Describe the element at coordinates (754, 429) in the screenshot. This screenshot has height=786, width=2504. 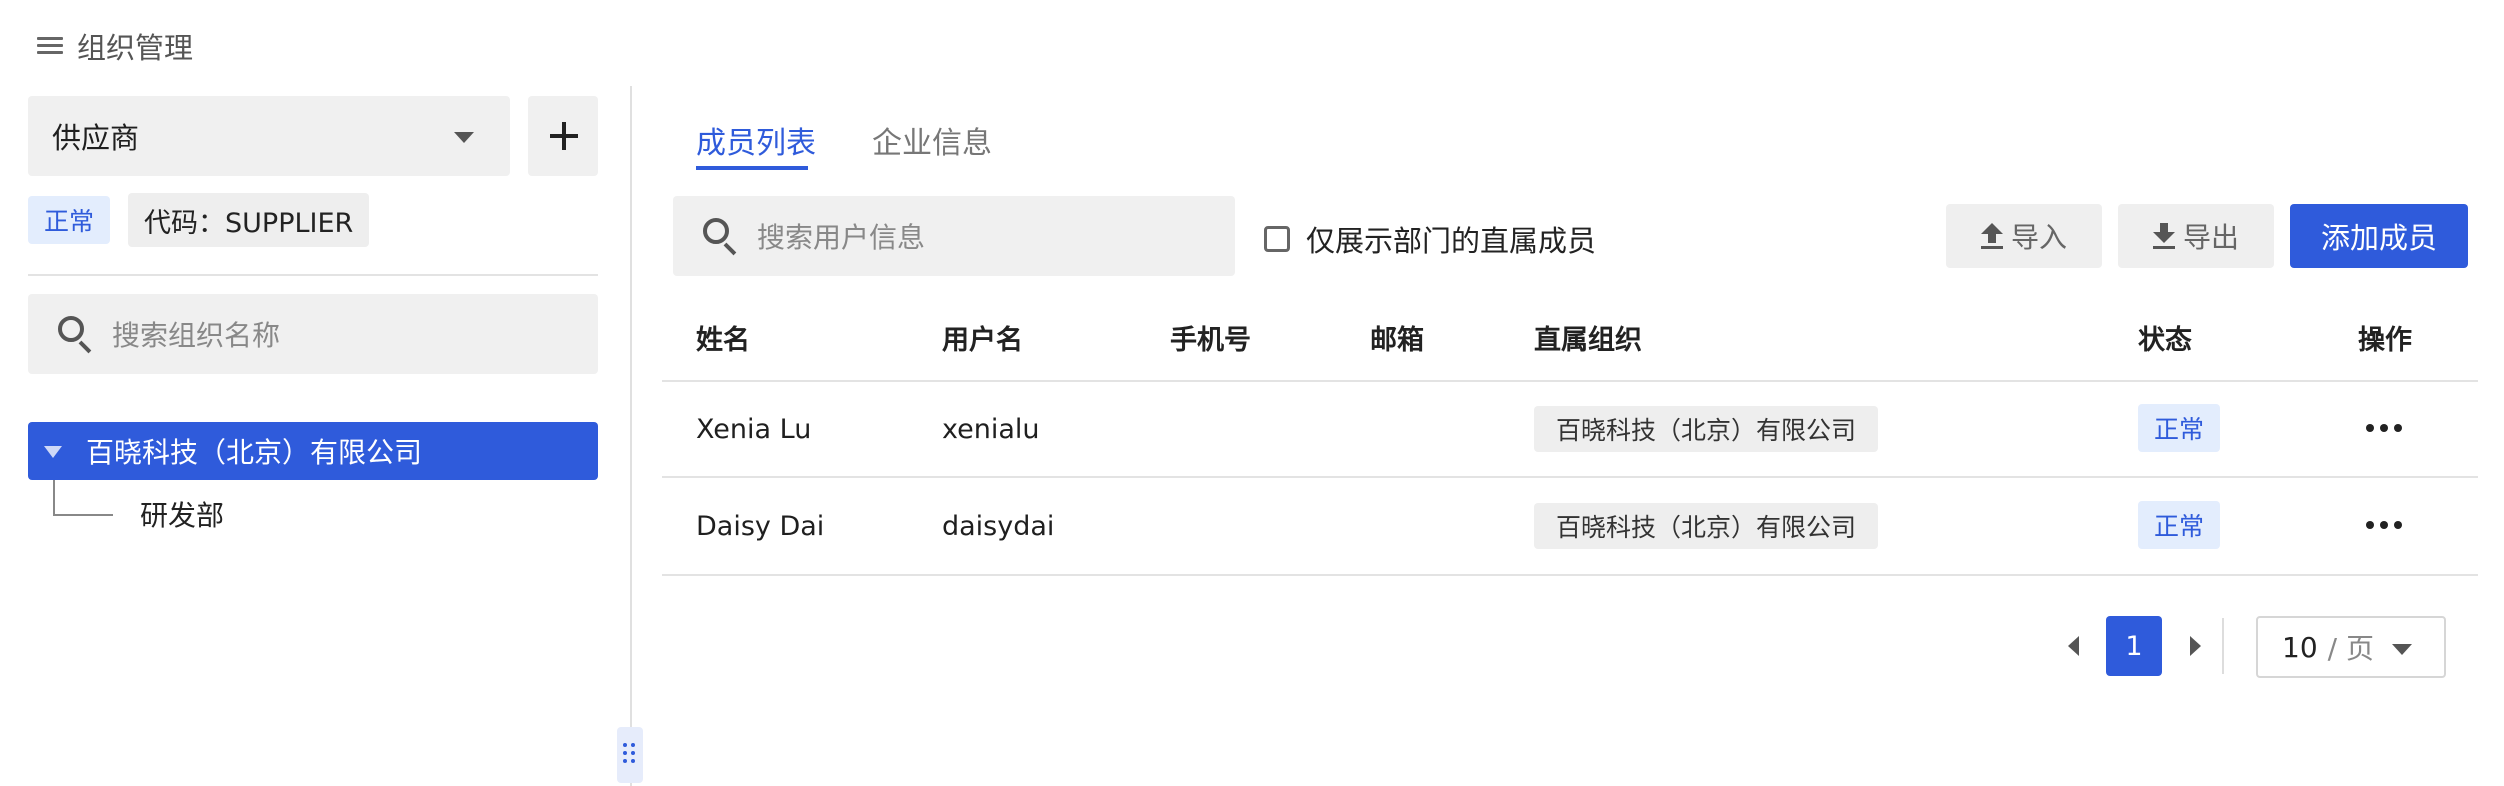
I see `cell-name: Xenia Lu` at that location.